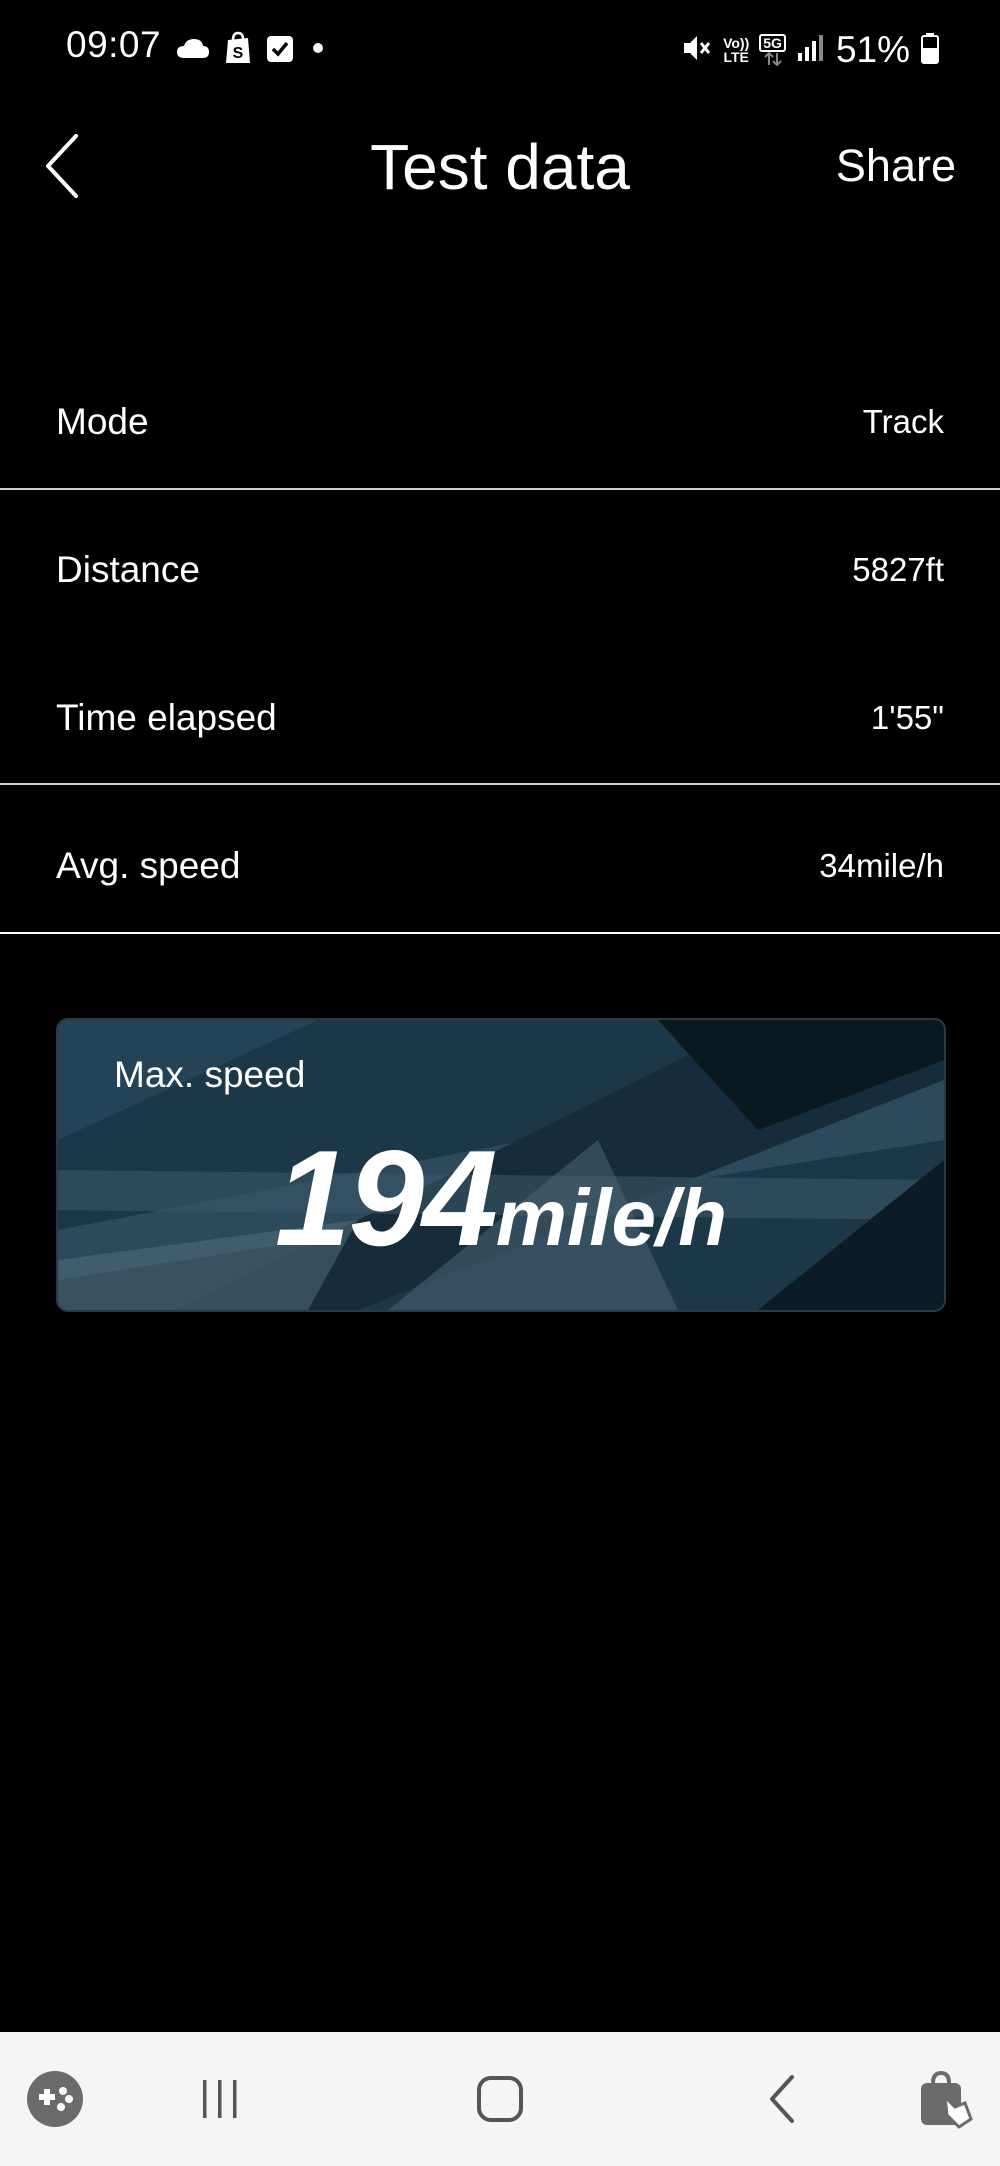  What do you see at coordinates (500, 718) in the screenshot?
I see `row-time-elapsed: Time elapsed 1'55"` at bounding box center [500, 718].